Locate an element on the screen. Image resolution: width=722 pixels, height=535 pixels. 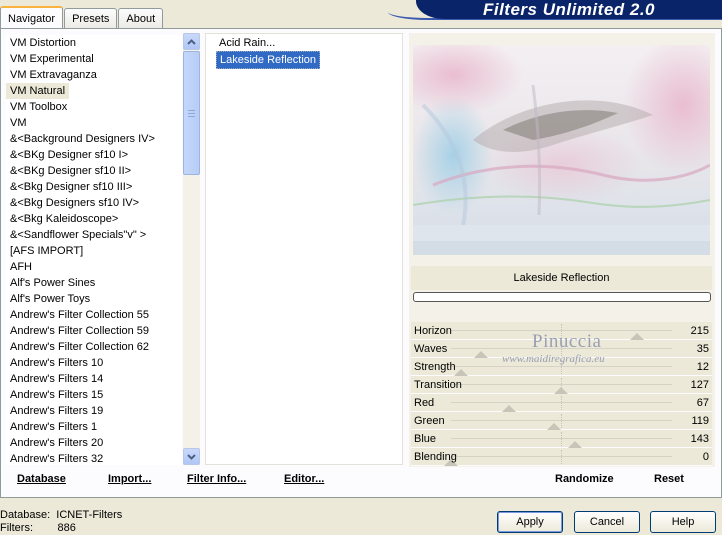
category-item: &<Background Designers IV> is located at coordinates (94, 139).